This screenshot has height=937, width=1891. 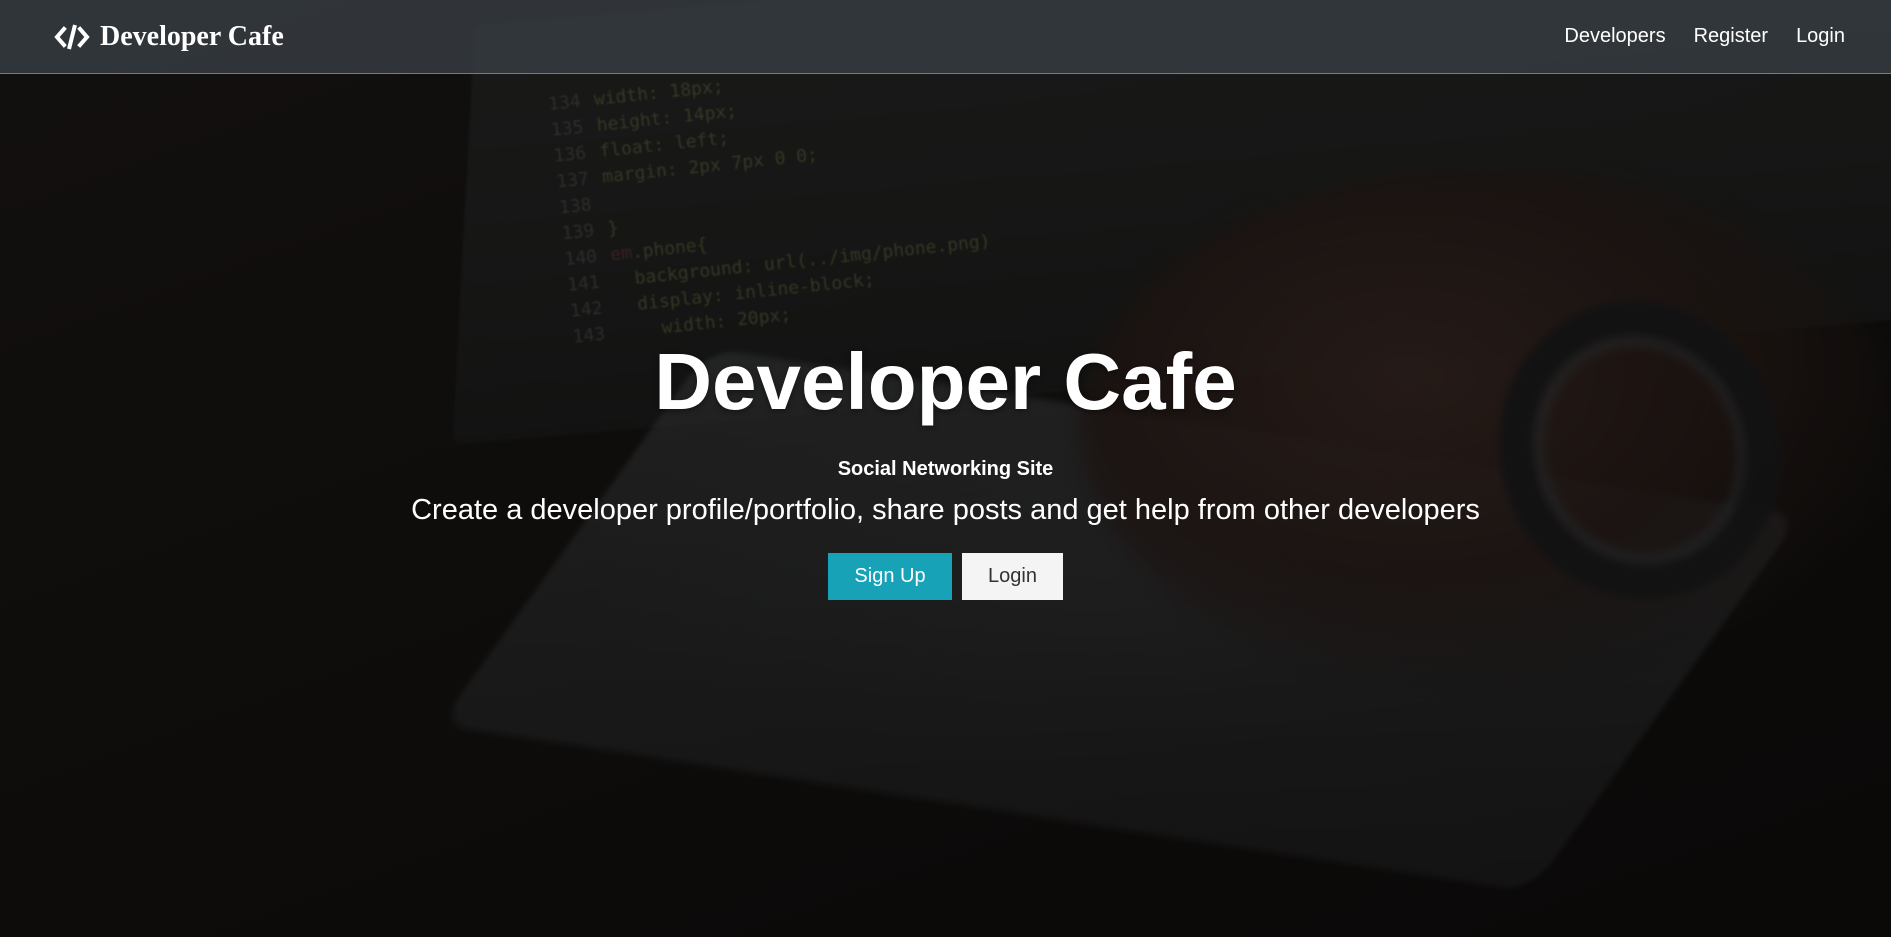 What do you see at coordinates (945, 381) in the screenshot?
I see `landing-title: Developer Cafe` at bounding box center [945, 381].